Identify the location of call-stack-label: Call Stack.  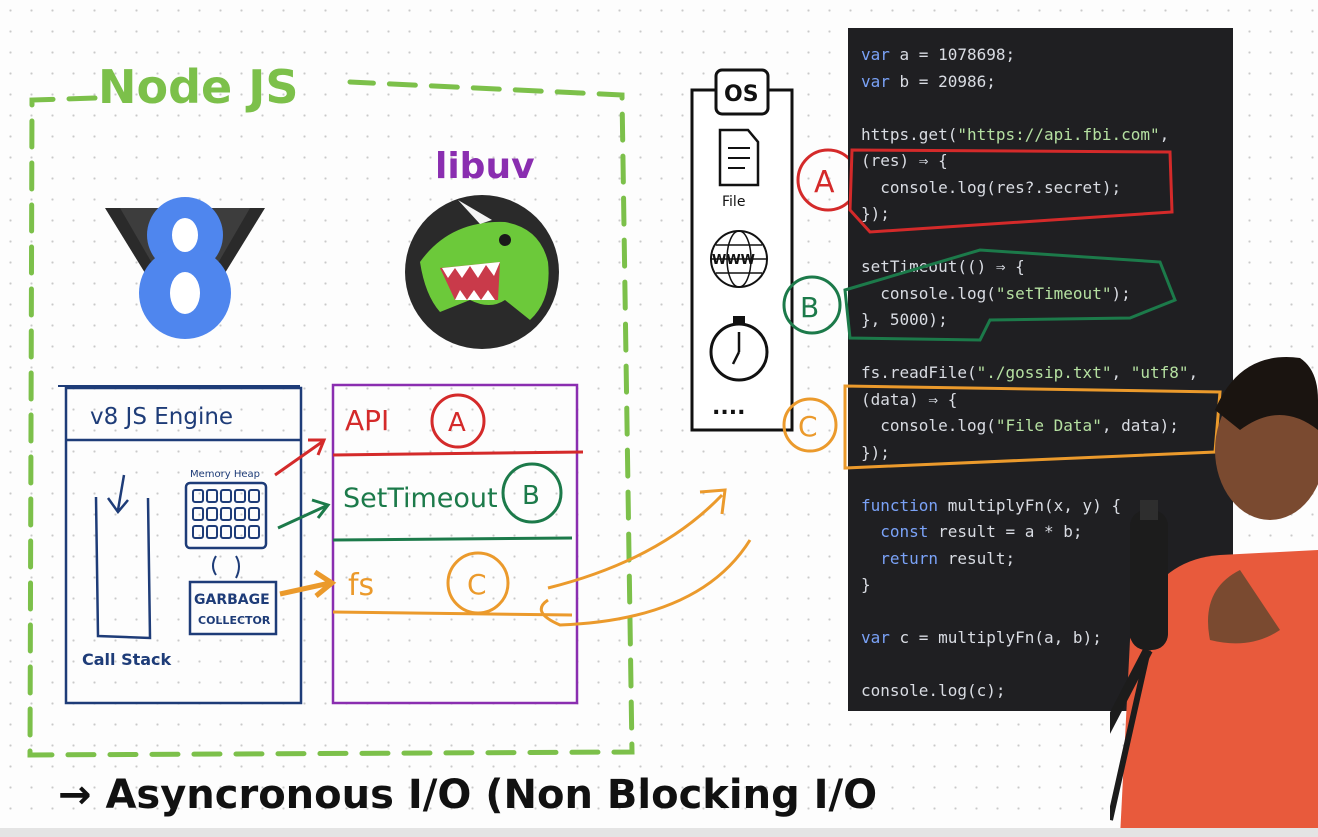
(127, 659).